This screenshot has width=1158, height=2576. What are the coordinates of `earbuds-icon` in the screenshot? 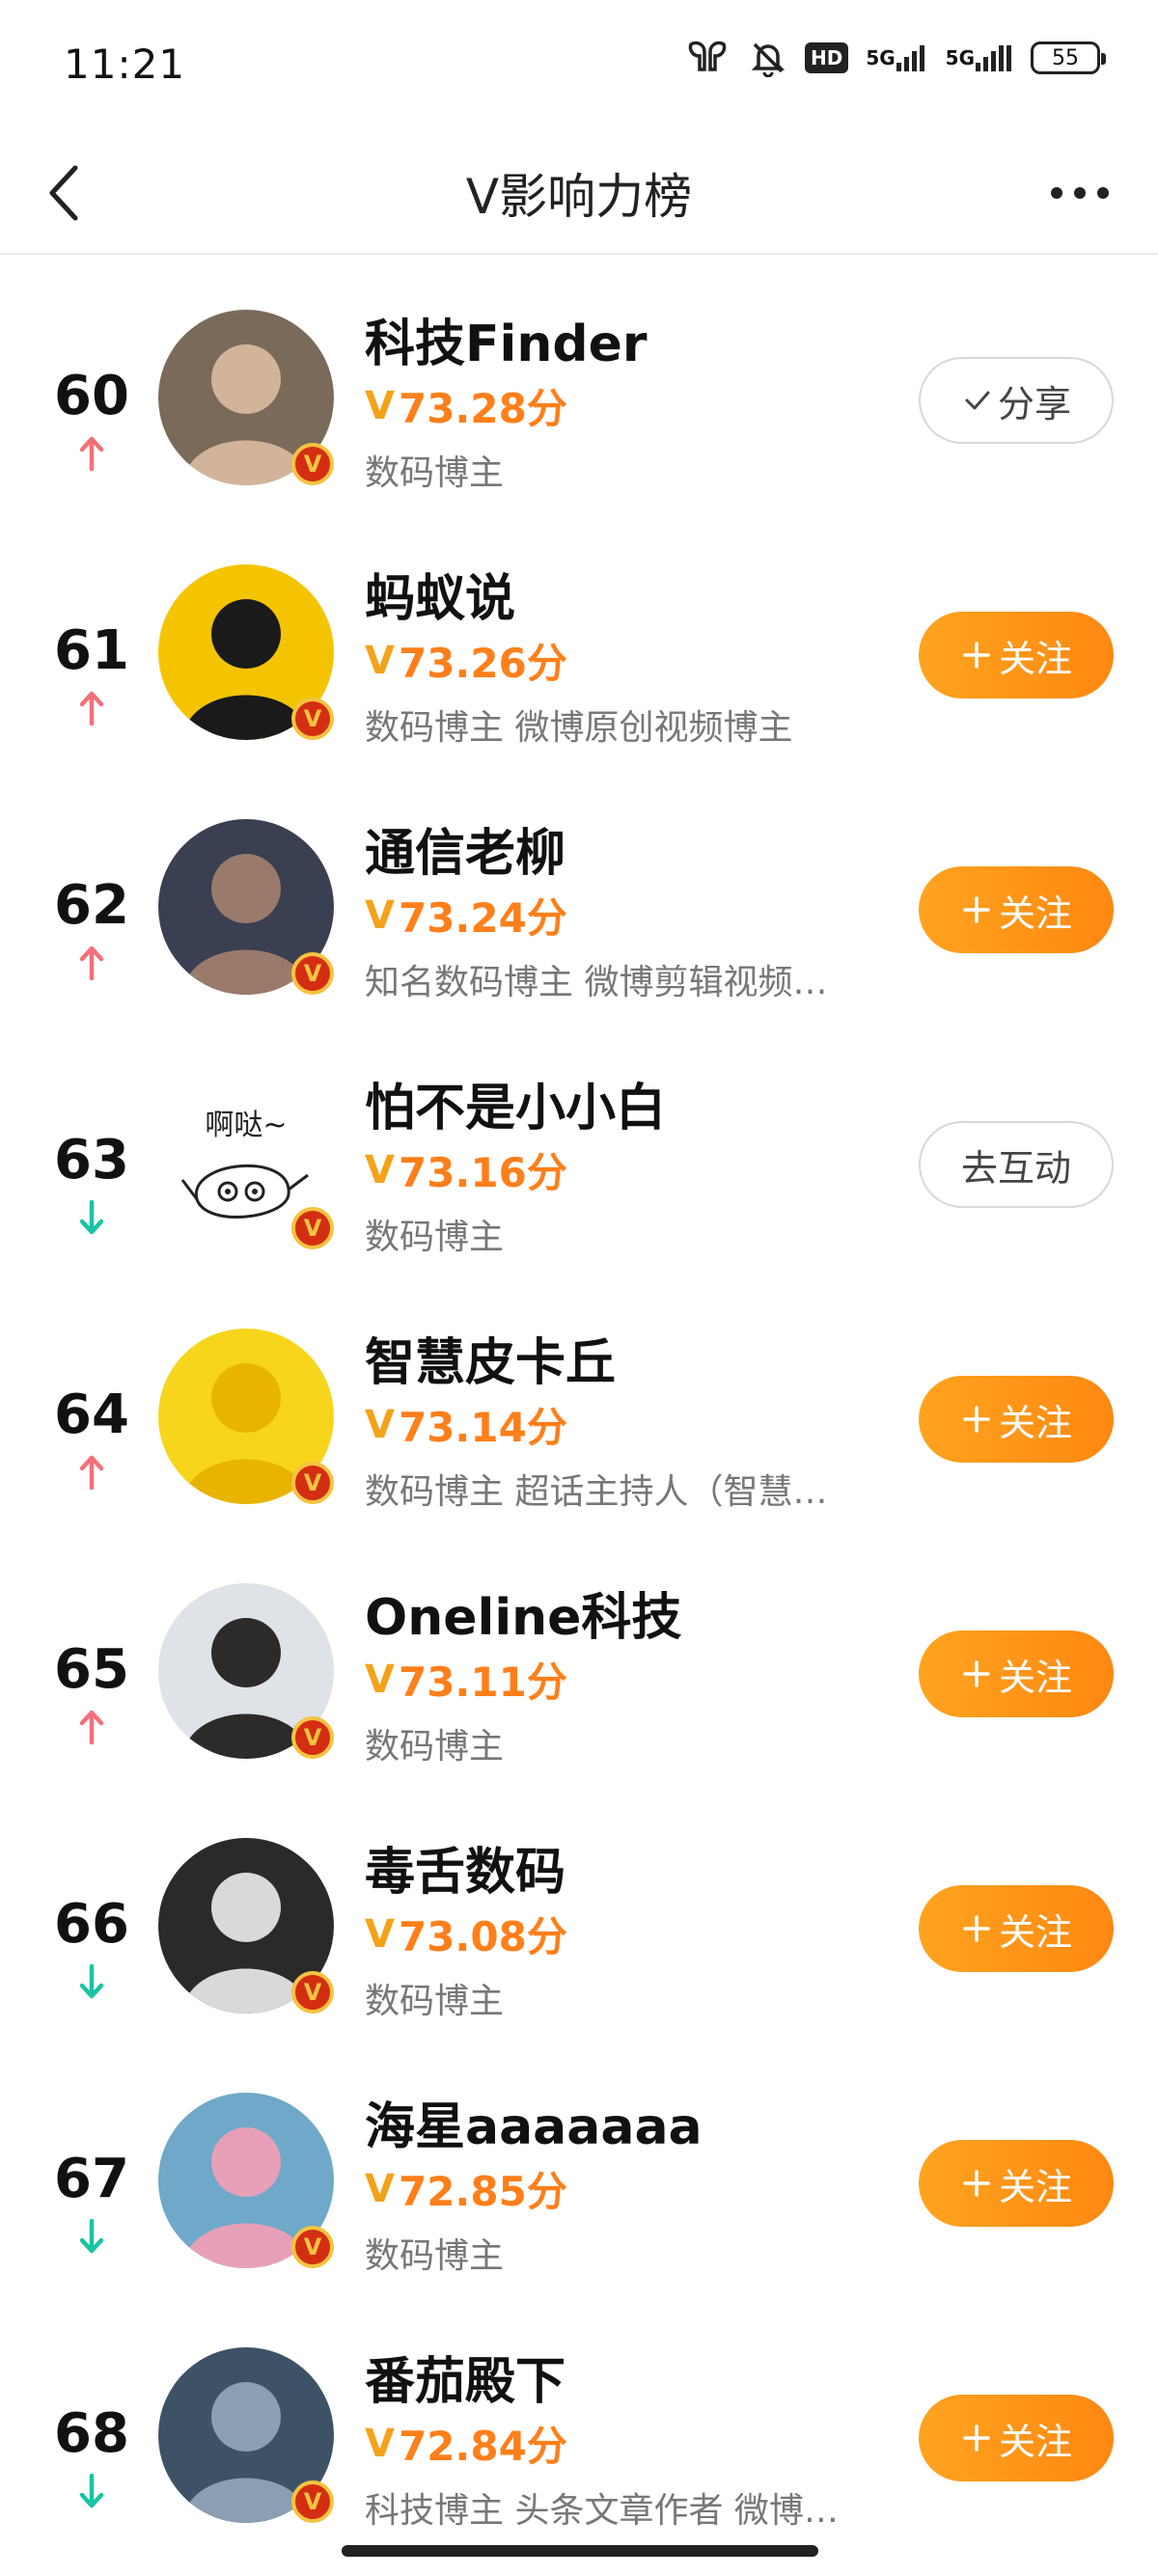 It's located at (707, 58).